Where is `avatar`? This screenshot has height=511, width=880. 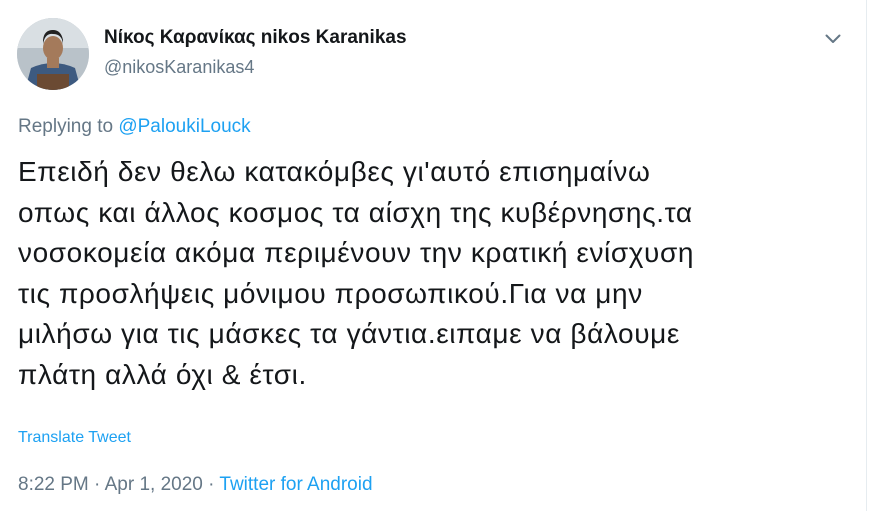
avatar is located at coordinates (53, 54).